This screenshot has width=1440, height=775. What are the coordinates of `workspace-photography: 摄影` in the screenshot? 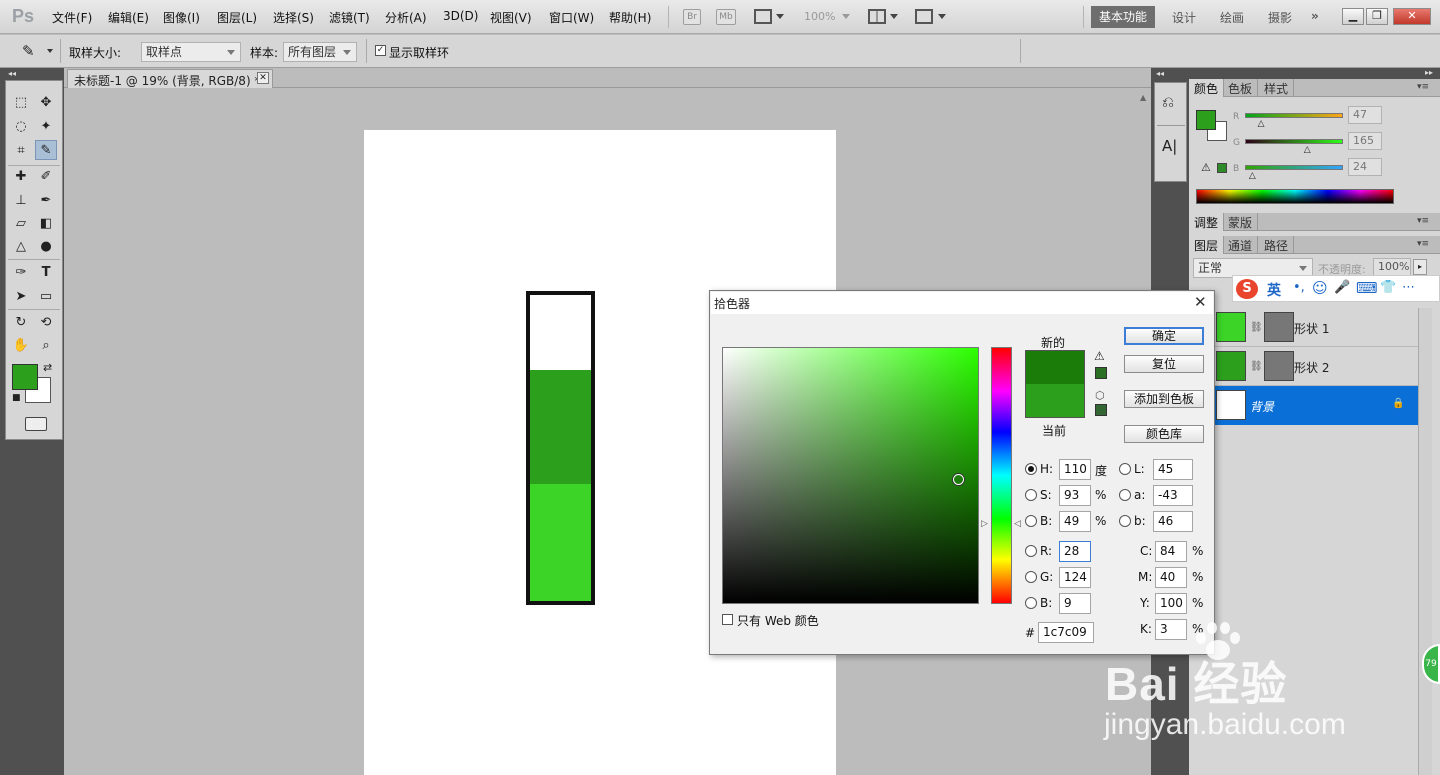 It's located at (1280, 17).